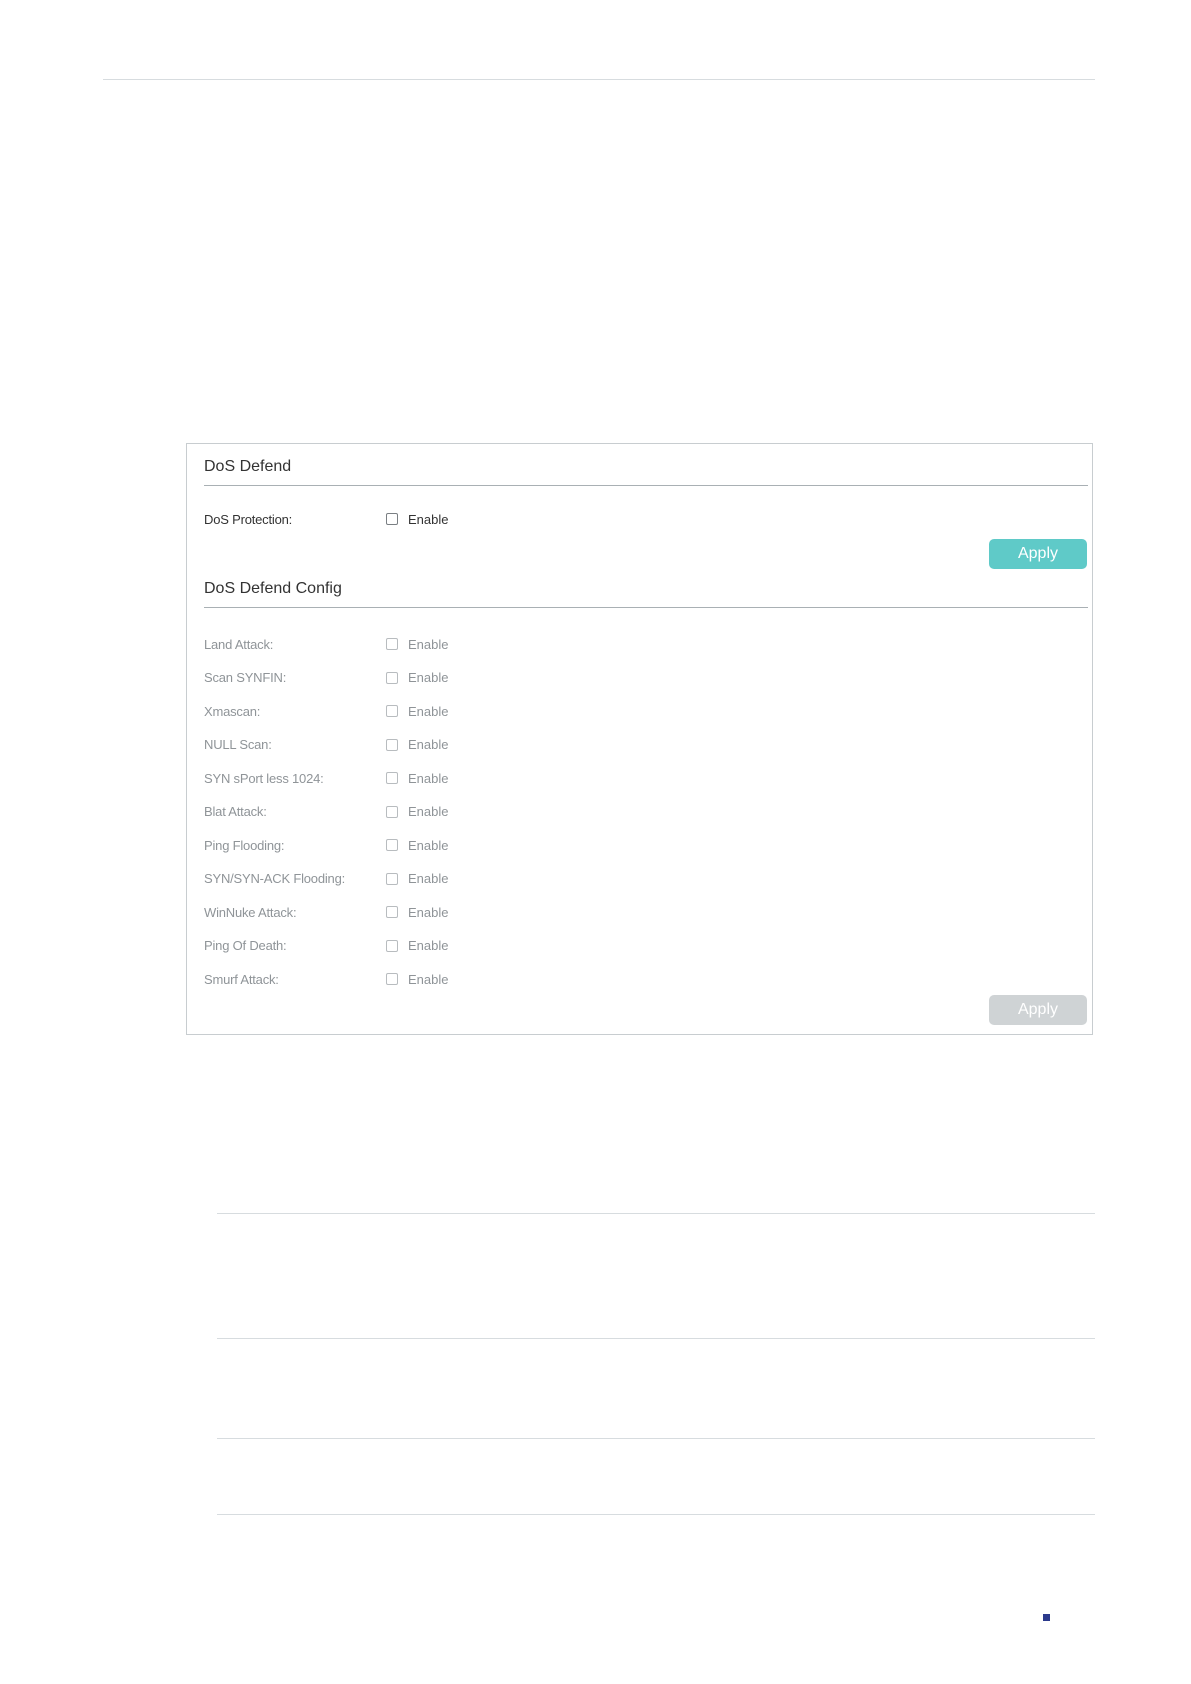 This screenshot has height=1684, width=1191. Describe the element at coordinates (454, 845) in the screenshot. I see `config-row: Ping Flooding: Enable` at that location.